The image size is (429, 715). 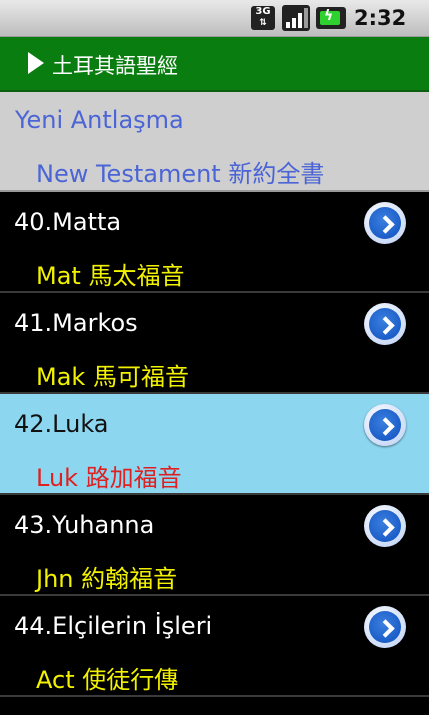 What do you see at coordinates (214, 26) in the screenshot?
I see `status-bar: 3G ⇅ ϟ 2:32 PM` at bounding box center [214, 26].